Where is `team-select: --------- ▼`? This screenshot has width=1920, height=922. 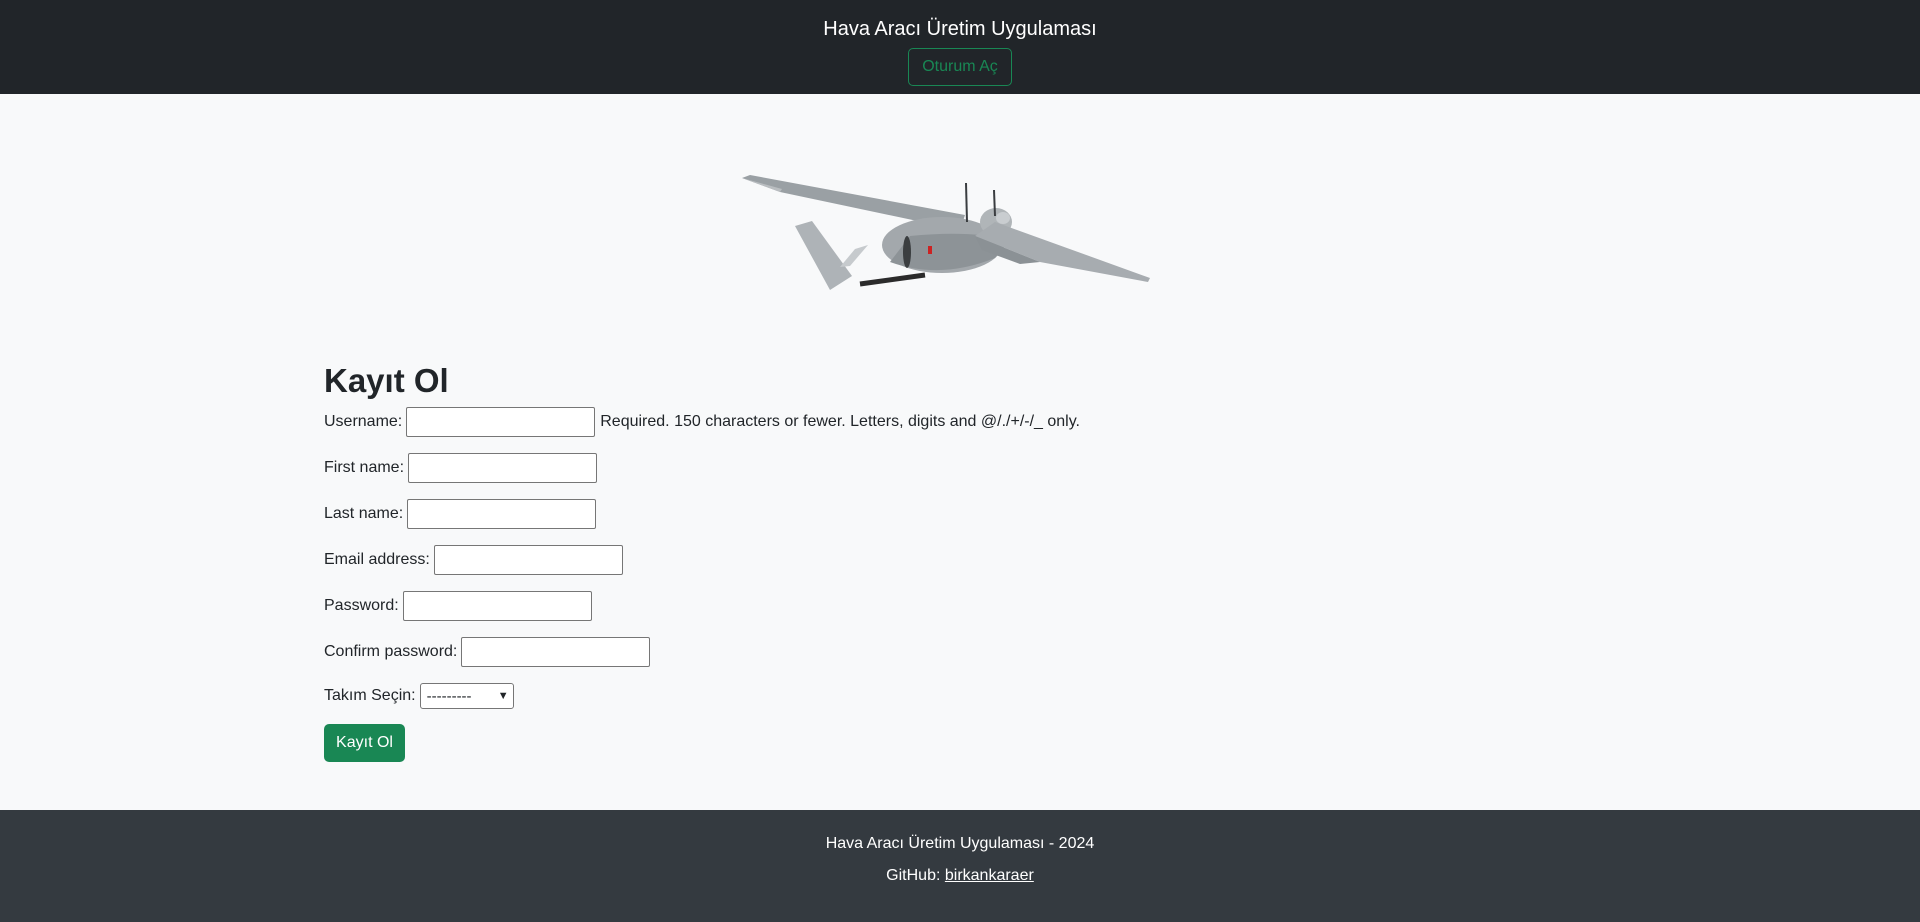
team-select: --------- ▼ is located at coordinates (466, 696).